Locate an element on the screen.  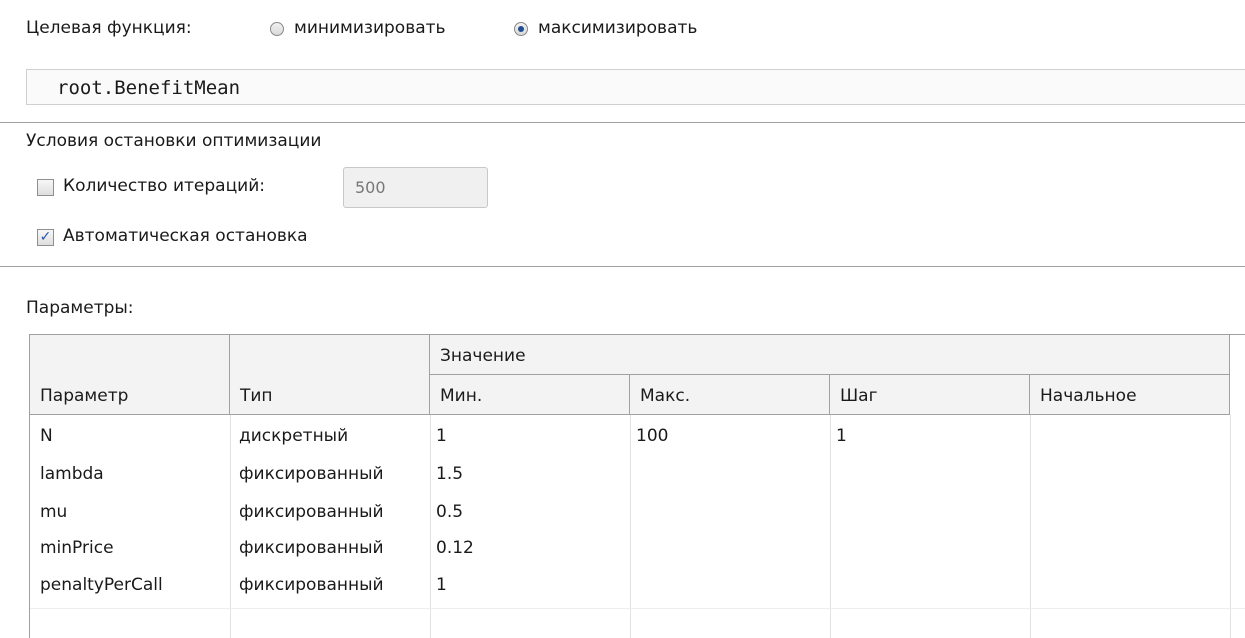
objective-expression-text: root.BenefitMean is located at coordinates (149, 88).